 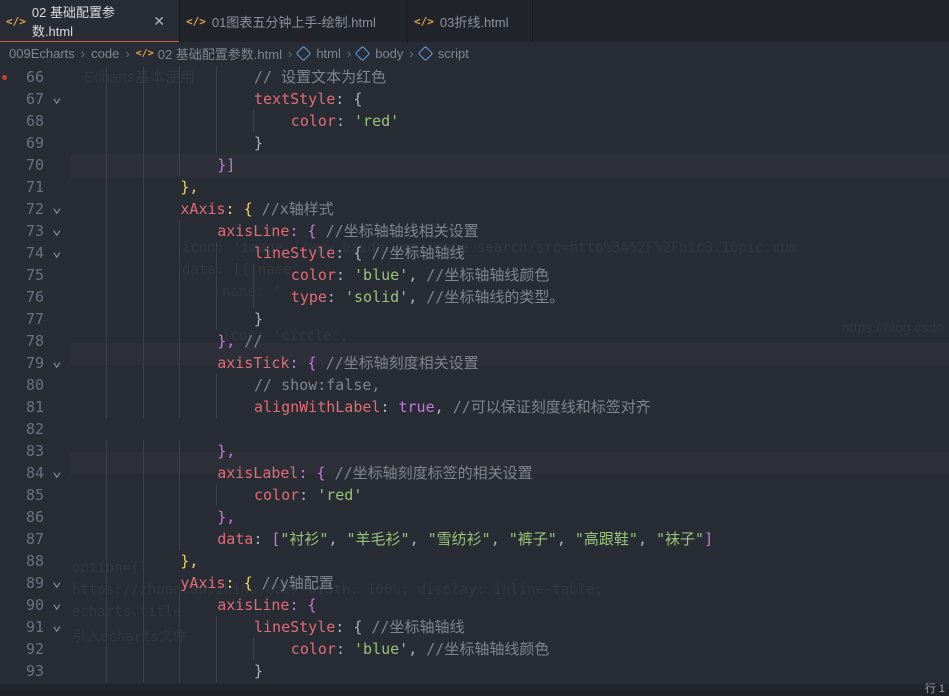 I want to click on breadcrumb-item: 009Echarts ›, so click(x=48, y=53).